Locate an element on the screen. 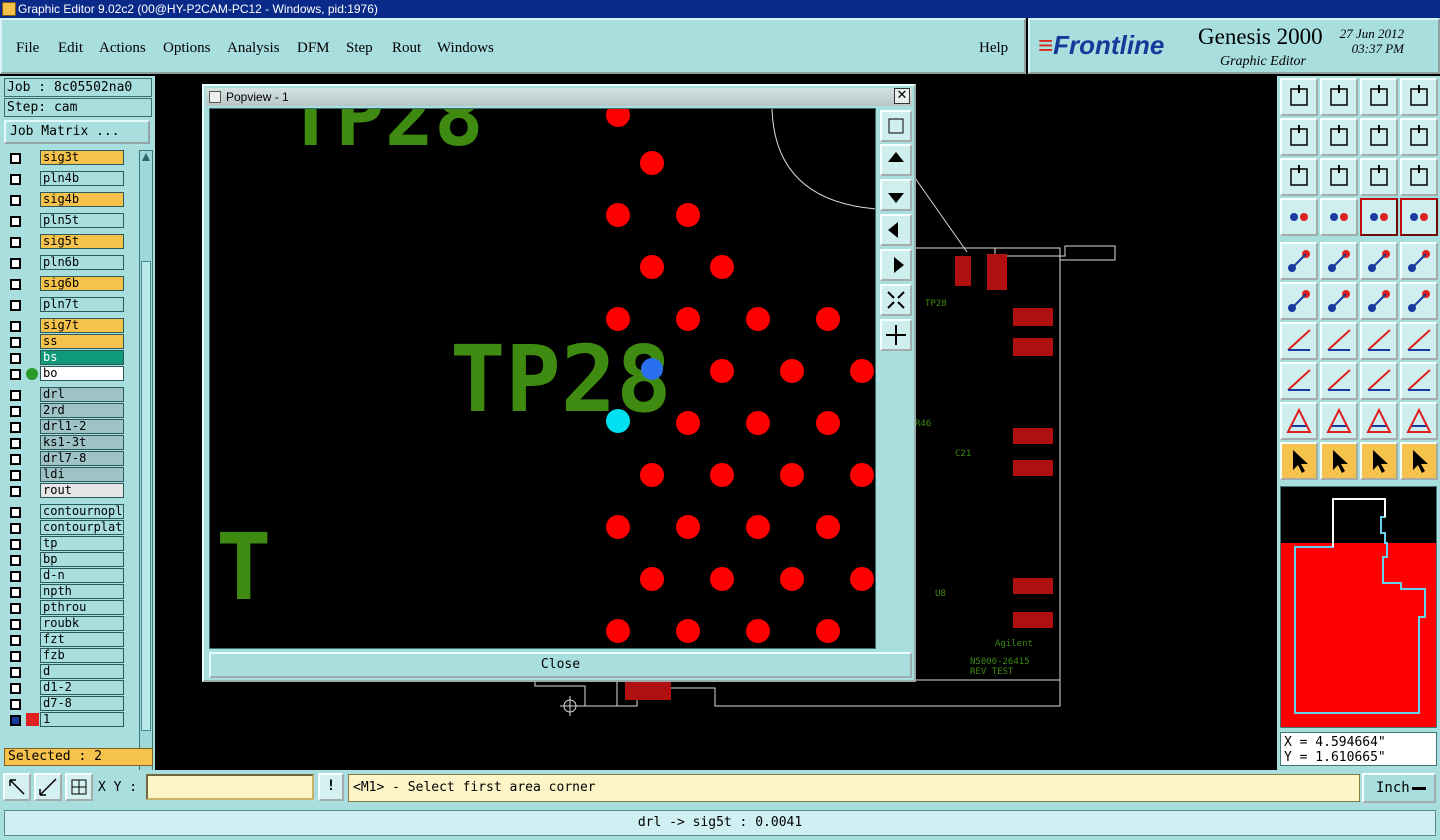 This screenshot has height=840, width=1440. zoom-box-icon is located at coordinates (1419, 97).